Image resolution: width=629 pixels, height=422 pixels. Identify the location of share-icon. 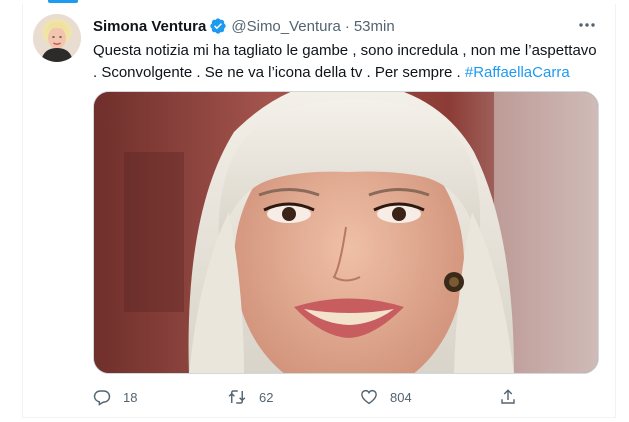
(508, 397).